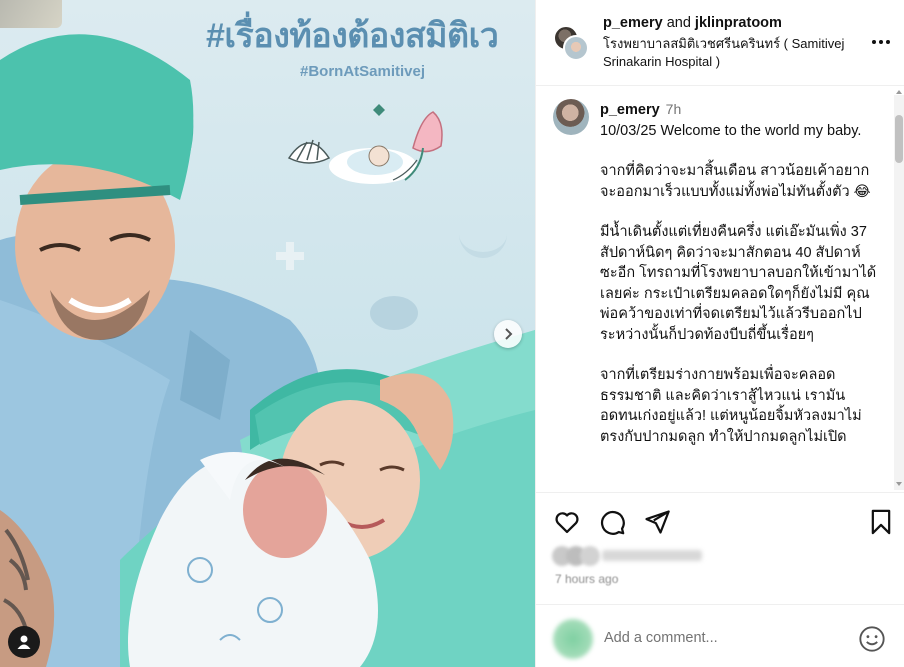 The width and height of the screenshot is (904, 667). Describe the element at coordinates (586, 579) in the screenshot. I see `post-age: 7 hours ago` at that location.